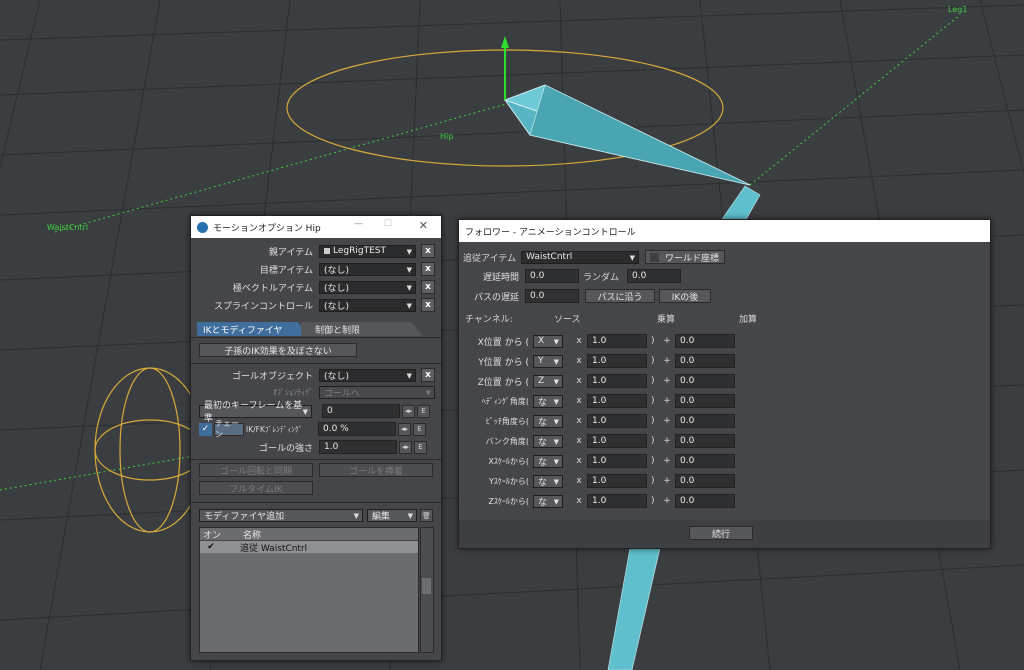  I want to click on fulltime-ik-button: フルタイムIK, so click(256, 488).